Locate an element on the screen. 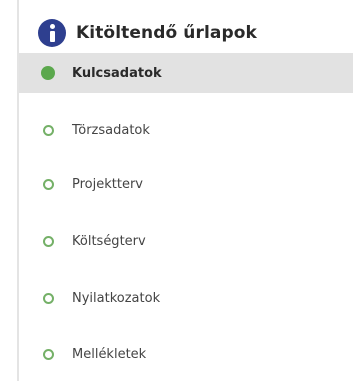 The image size is (353, 381). sidebar-item-label: Mellékletek is located at coordinates (109, 354).